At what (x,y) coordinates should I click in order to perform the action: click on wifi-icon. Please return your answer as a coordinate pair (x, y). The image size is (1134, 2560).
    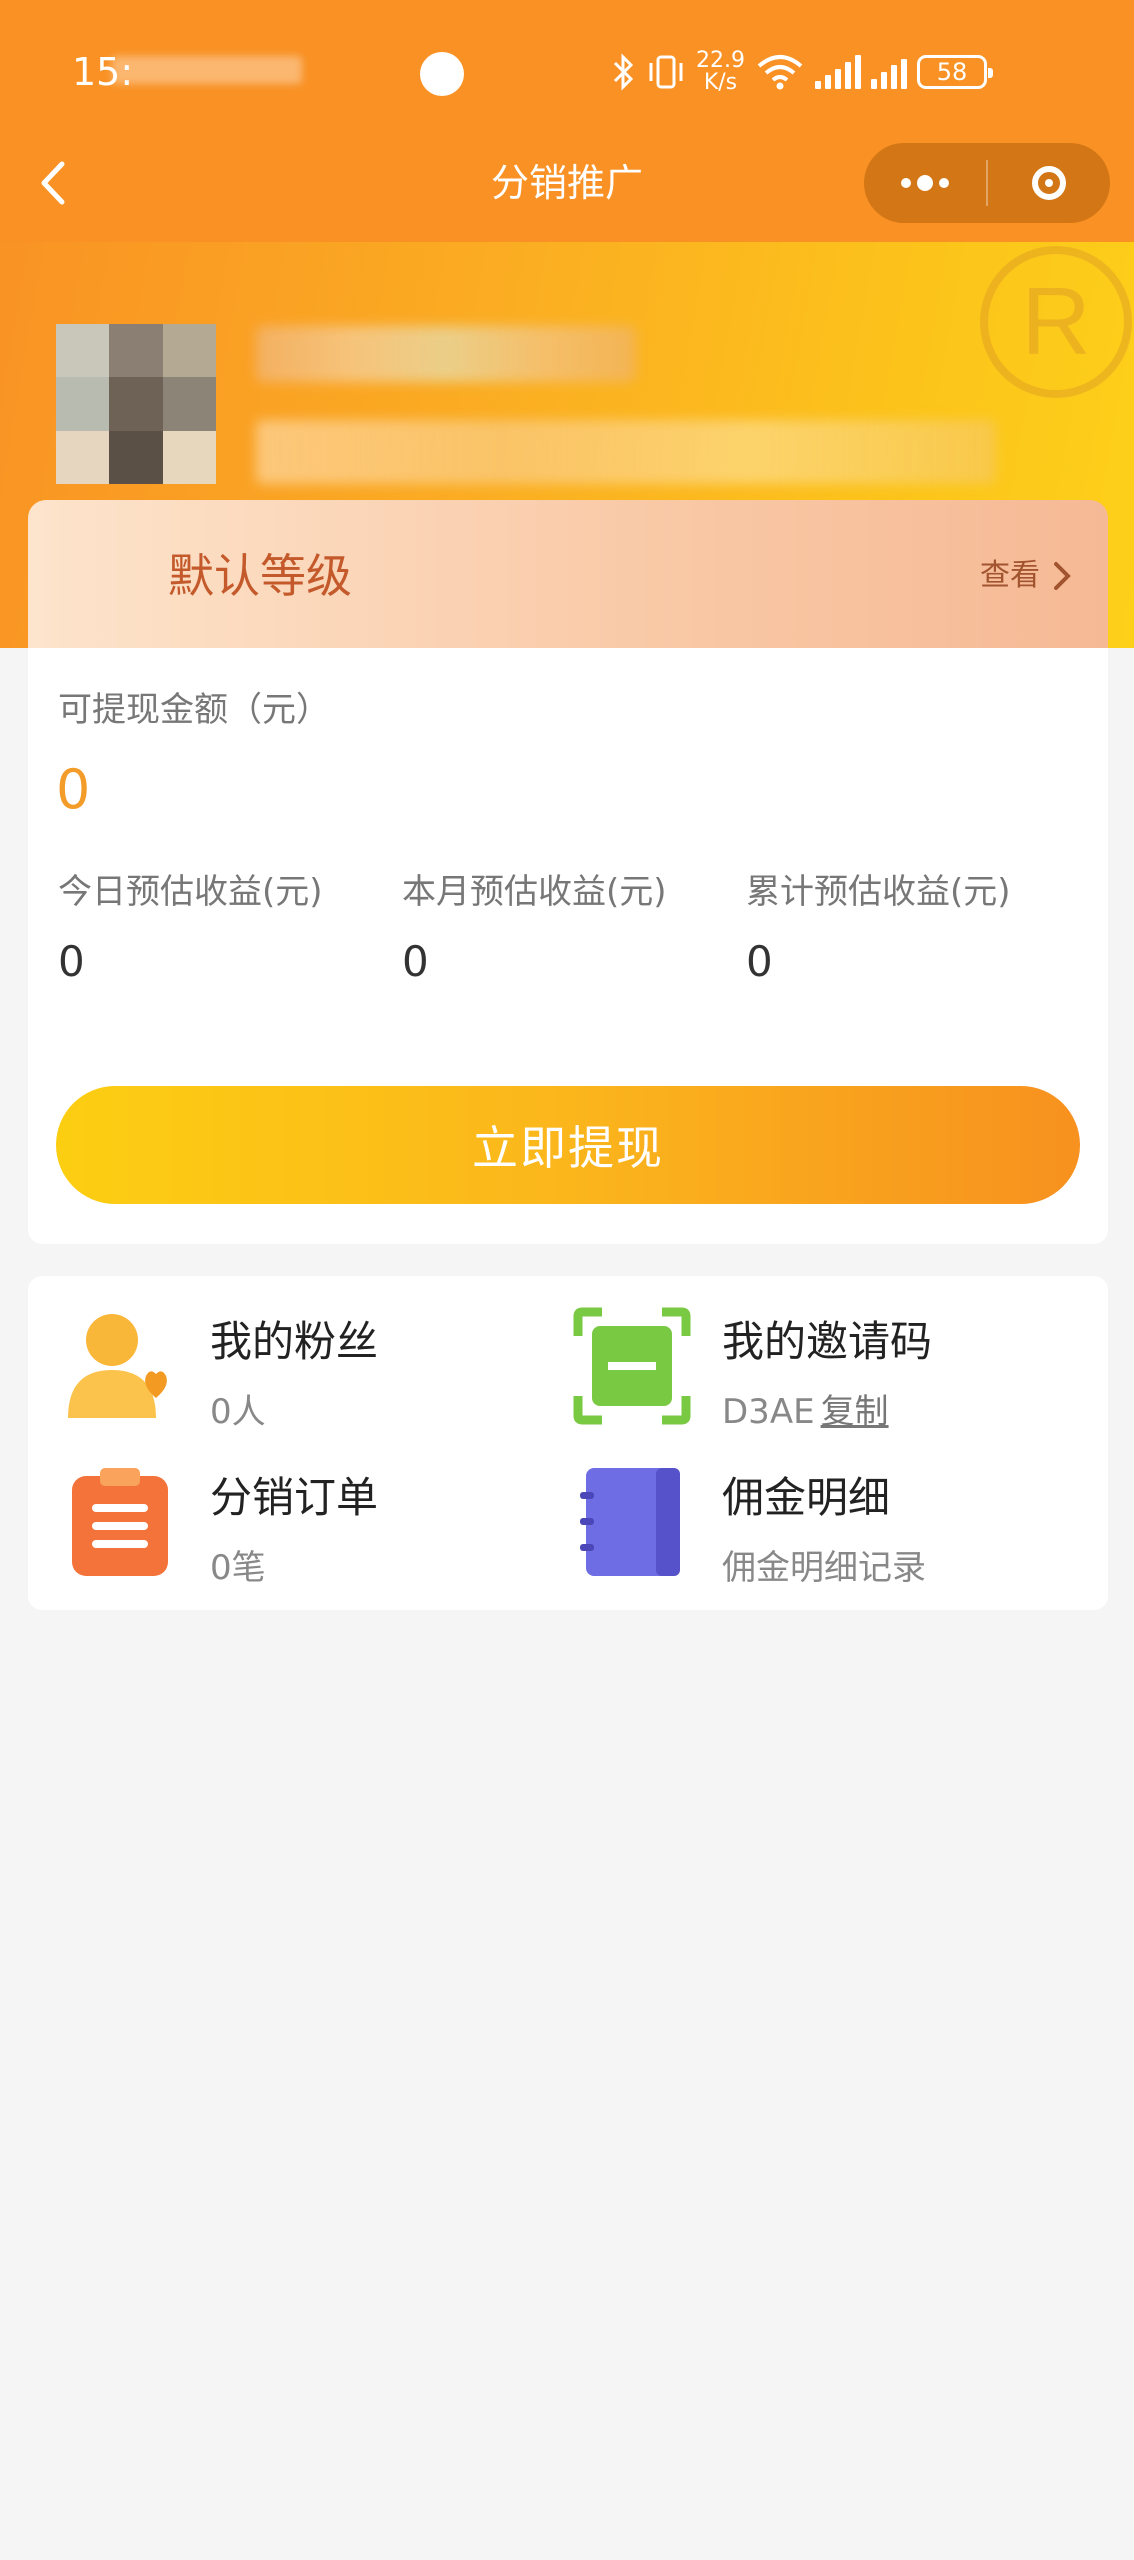
    Looking at the image, I should click on (780, 72).